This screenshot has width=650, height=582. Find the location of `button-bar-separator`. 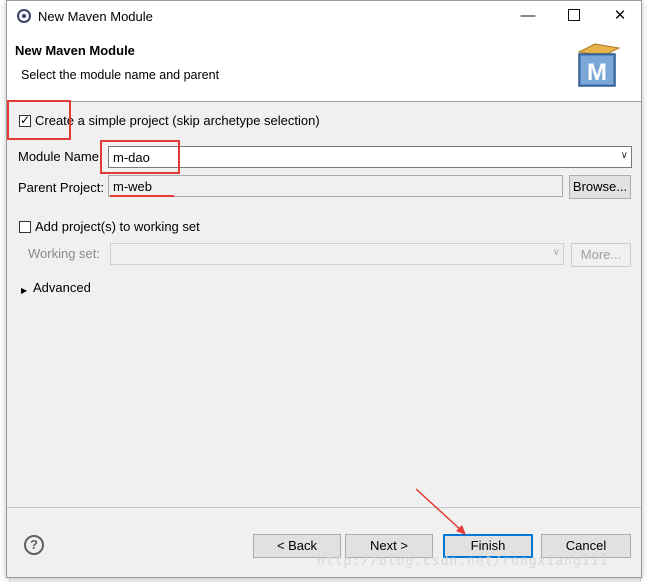

button-bar-separator is located at coordinates (324, 507).